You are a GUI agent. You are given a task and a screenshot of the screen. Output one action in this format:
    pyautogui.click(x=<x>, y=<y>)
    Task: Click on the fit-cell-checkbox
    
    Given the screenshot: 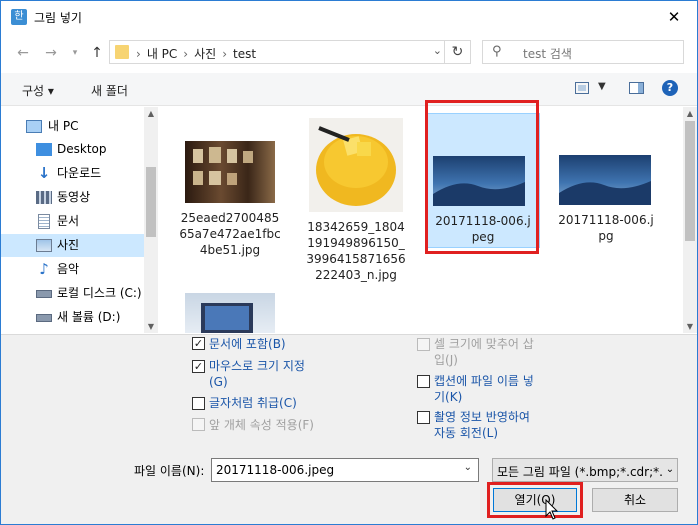 What is the action you would take?
    pyautogui.click(x=423, y=344)
    